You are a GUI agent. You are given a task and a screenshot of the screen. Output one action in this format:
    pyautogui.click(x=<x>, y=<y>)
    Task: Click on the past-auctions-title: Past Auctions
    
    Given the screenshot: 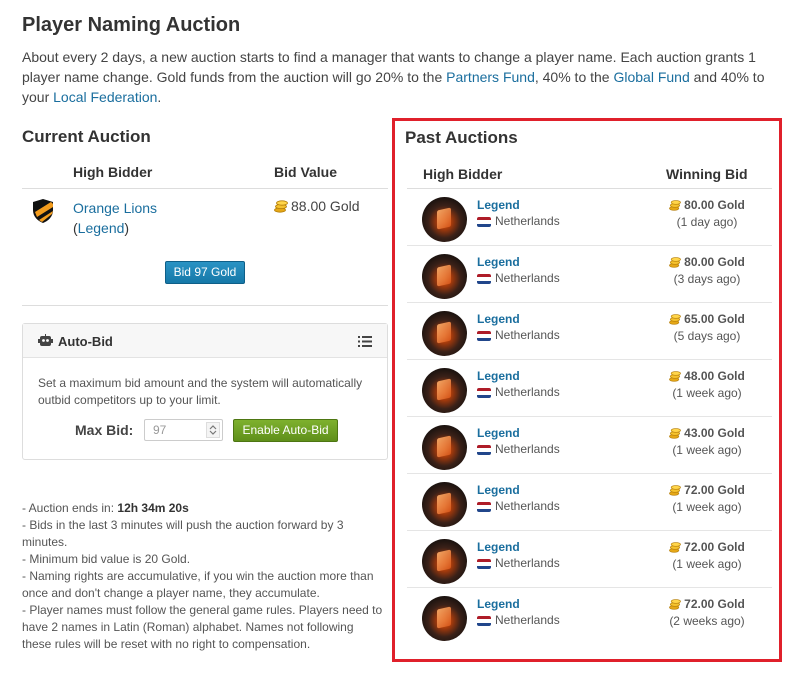 What is the action you would take?
    pyautogui.click(x=461, y=137)
    